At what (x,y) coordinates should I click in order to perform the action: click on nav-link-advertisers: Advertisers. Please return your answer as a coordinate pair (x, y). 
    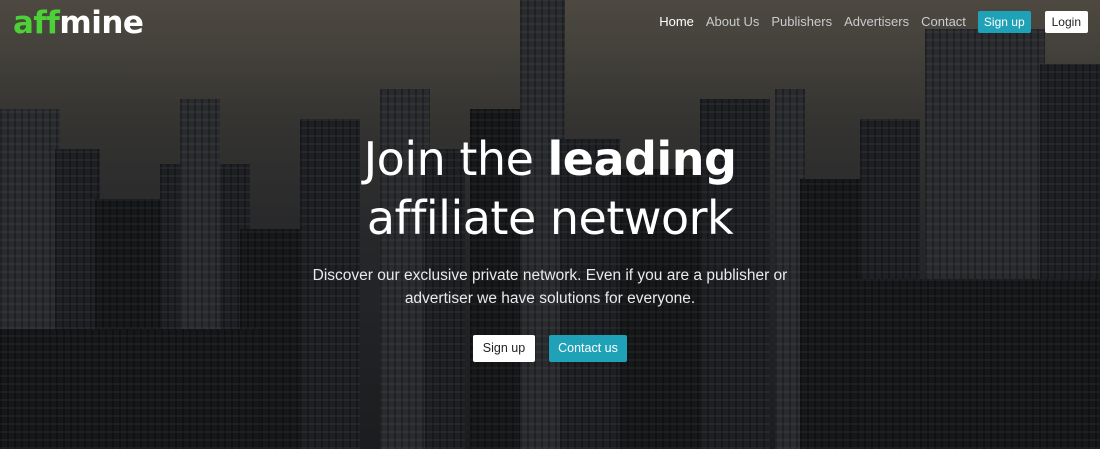
    Looking at the image, I should click on (876, 22).